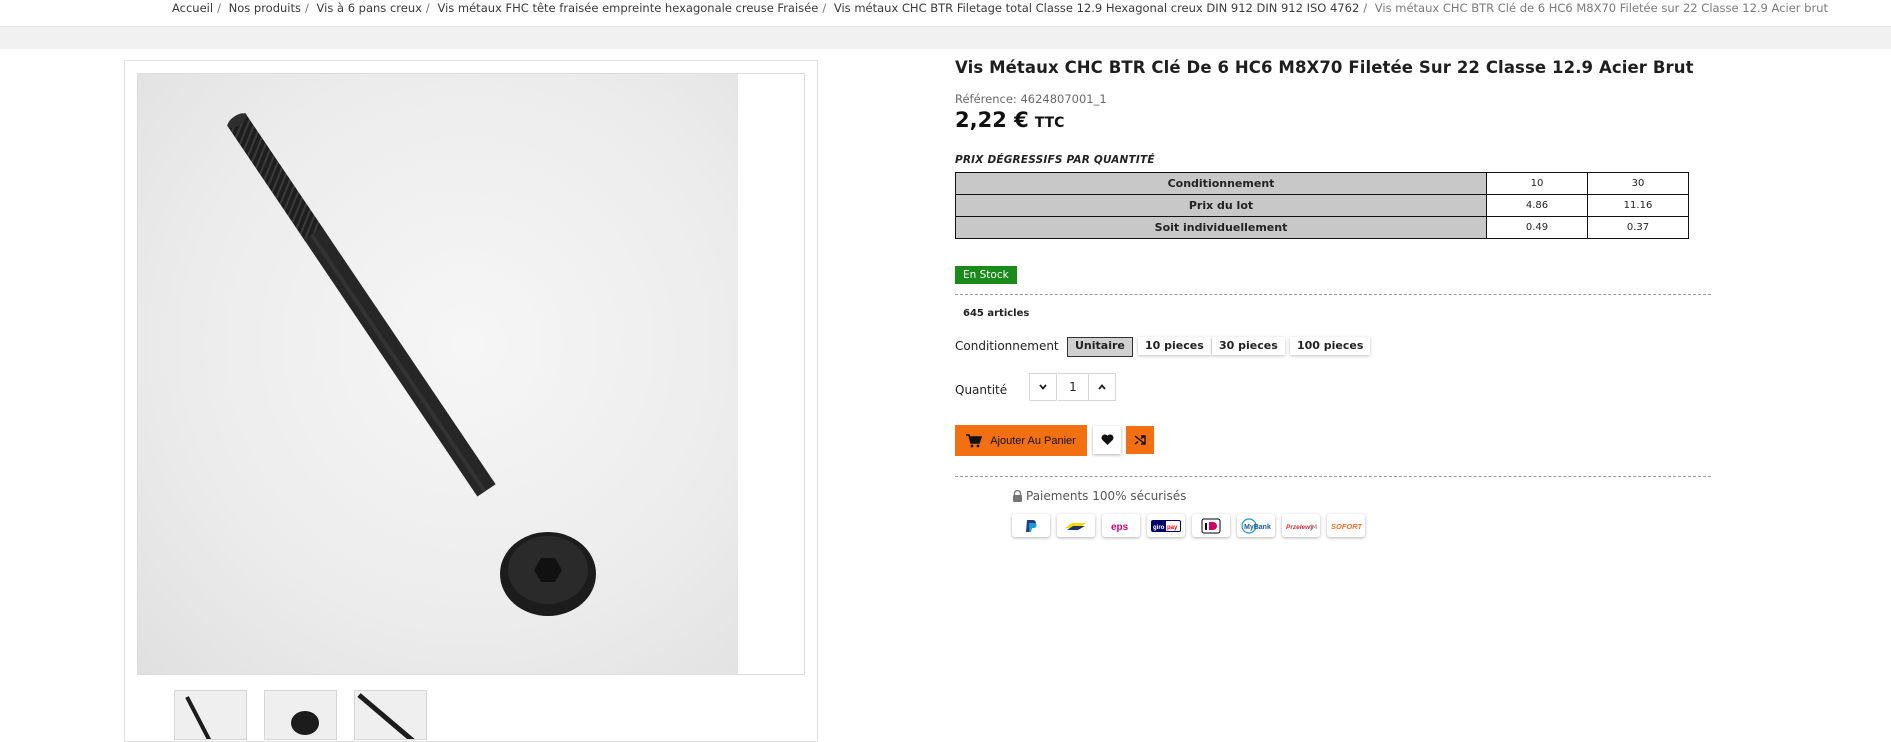  I want to click on shuffle-icon, so click(1140, 440).